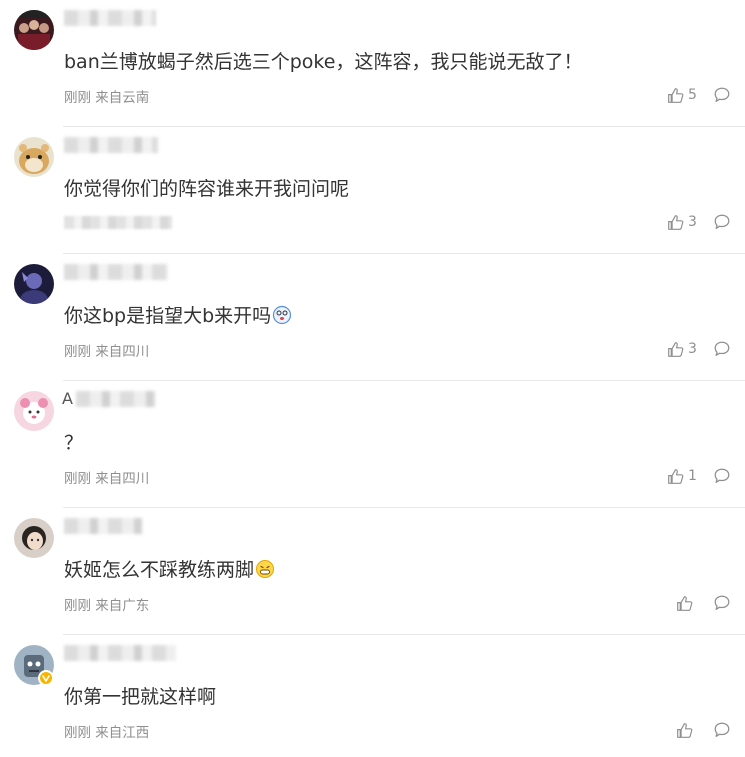 The height and width of the screenshot is (757, 745). I want to click on grin-face-emoji-icon, so click(265, 569).